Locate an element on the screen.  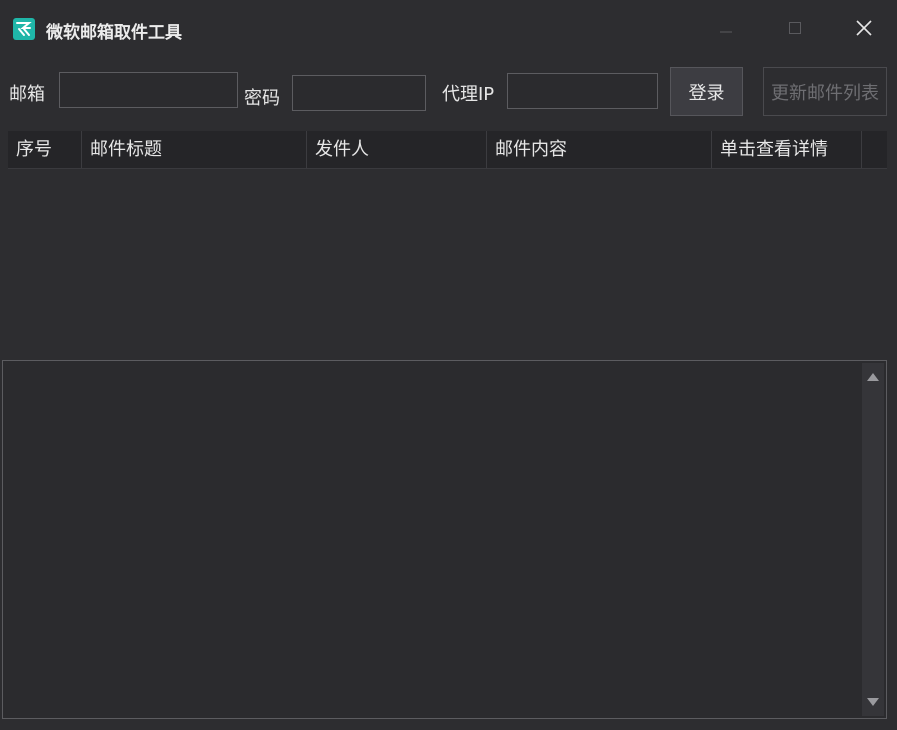
minimize-icon is located at coordinates (726, 32).